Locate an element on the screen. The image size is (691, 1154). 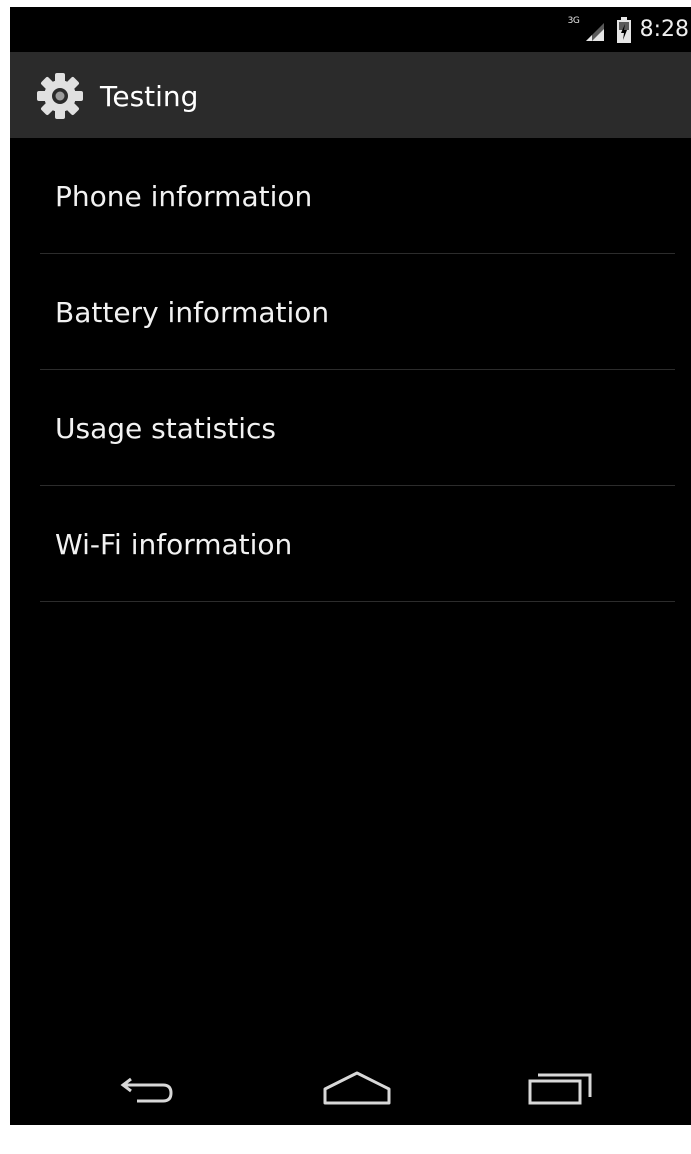
status-bar: 3G 8:28 is located at coordinates (350, 29).